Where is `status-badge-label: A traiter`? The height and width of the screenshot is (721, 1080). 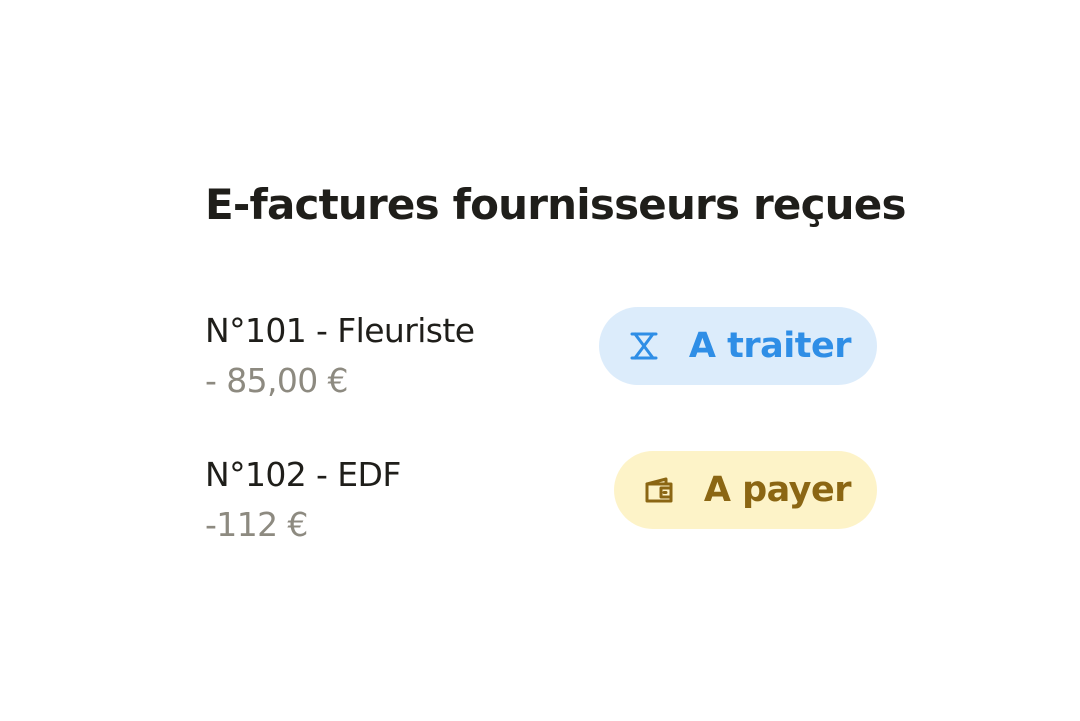 status-badge-label: A traiter is located at coordinates (770, 346).